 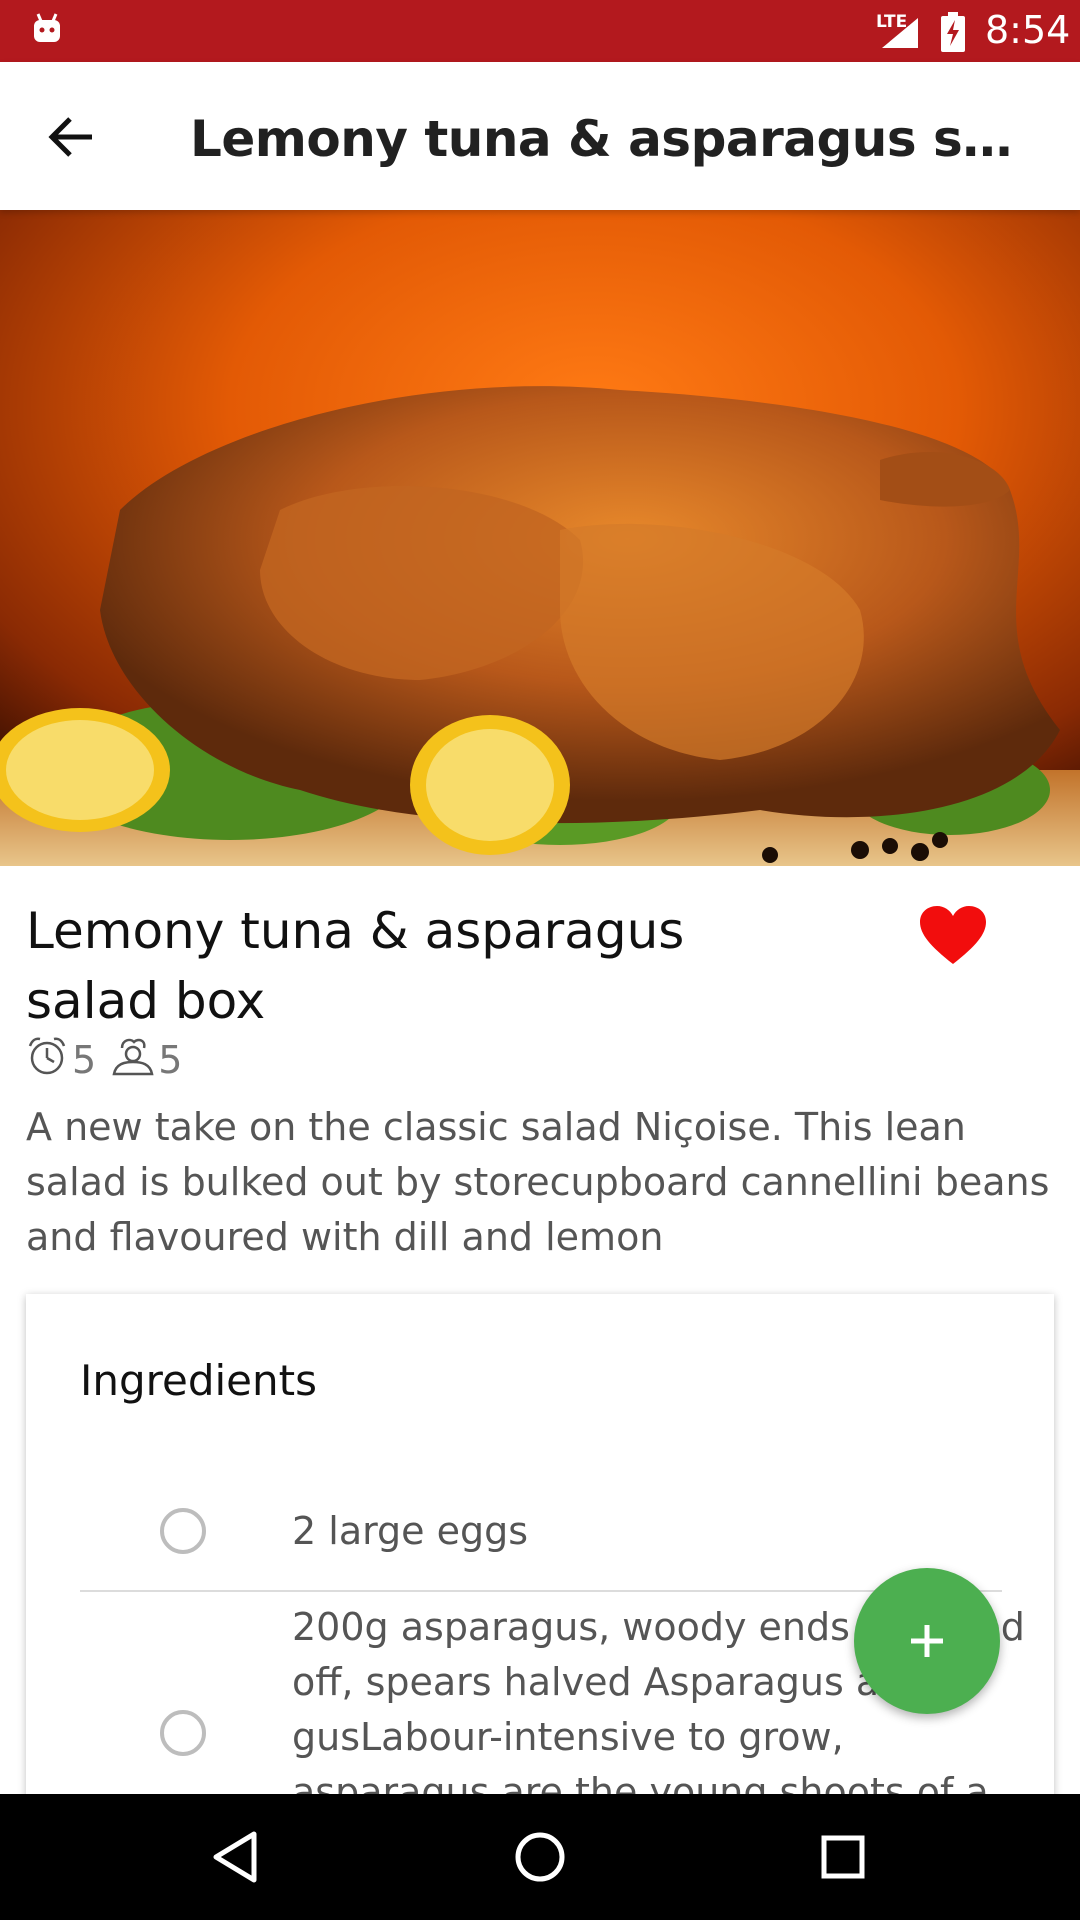 What do you see at coordinates (49, 1060) in the screenshot?
I see `alarm-clock-icon` at bounding box center [49, 1060].